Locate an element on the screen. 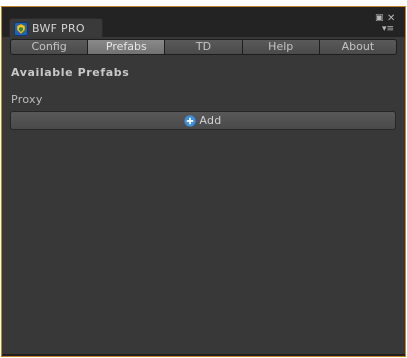  add-button-label: Add is located at coordinates (210, 120).